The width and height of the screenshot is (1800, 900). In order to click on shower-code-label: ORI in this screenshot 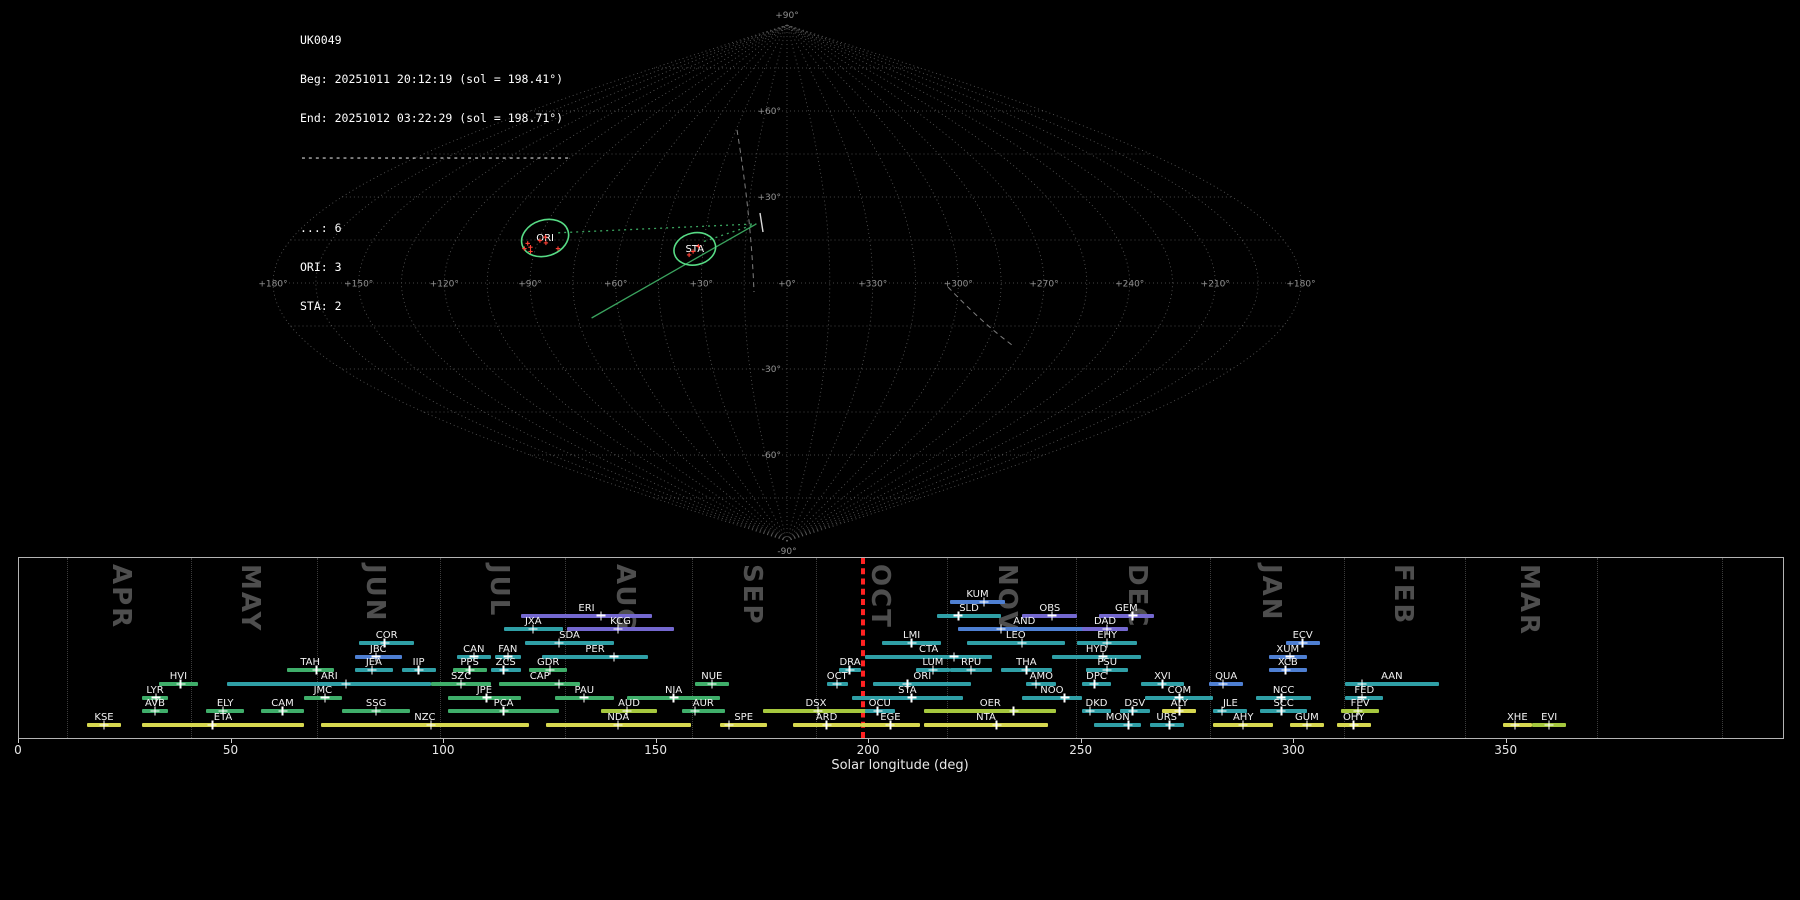, I will do `click(922, 676)`.